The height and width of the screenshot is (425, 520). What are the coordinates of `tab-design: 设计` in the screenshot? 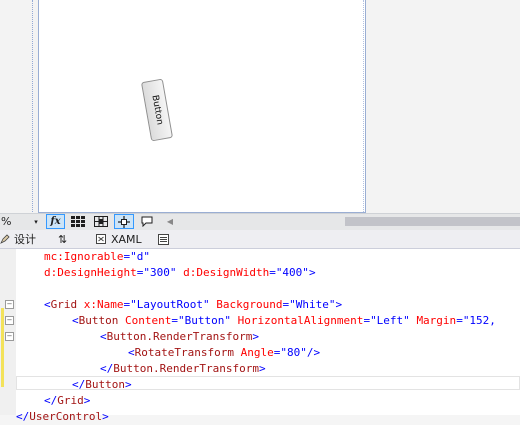 It's located at (18, 239).